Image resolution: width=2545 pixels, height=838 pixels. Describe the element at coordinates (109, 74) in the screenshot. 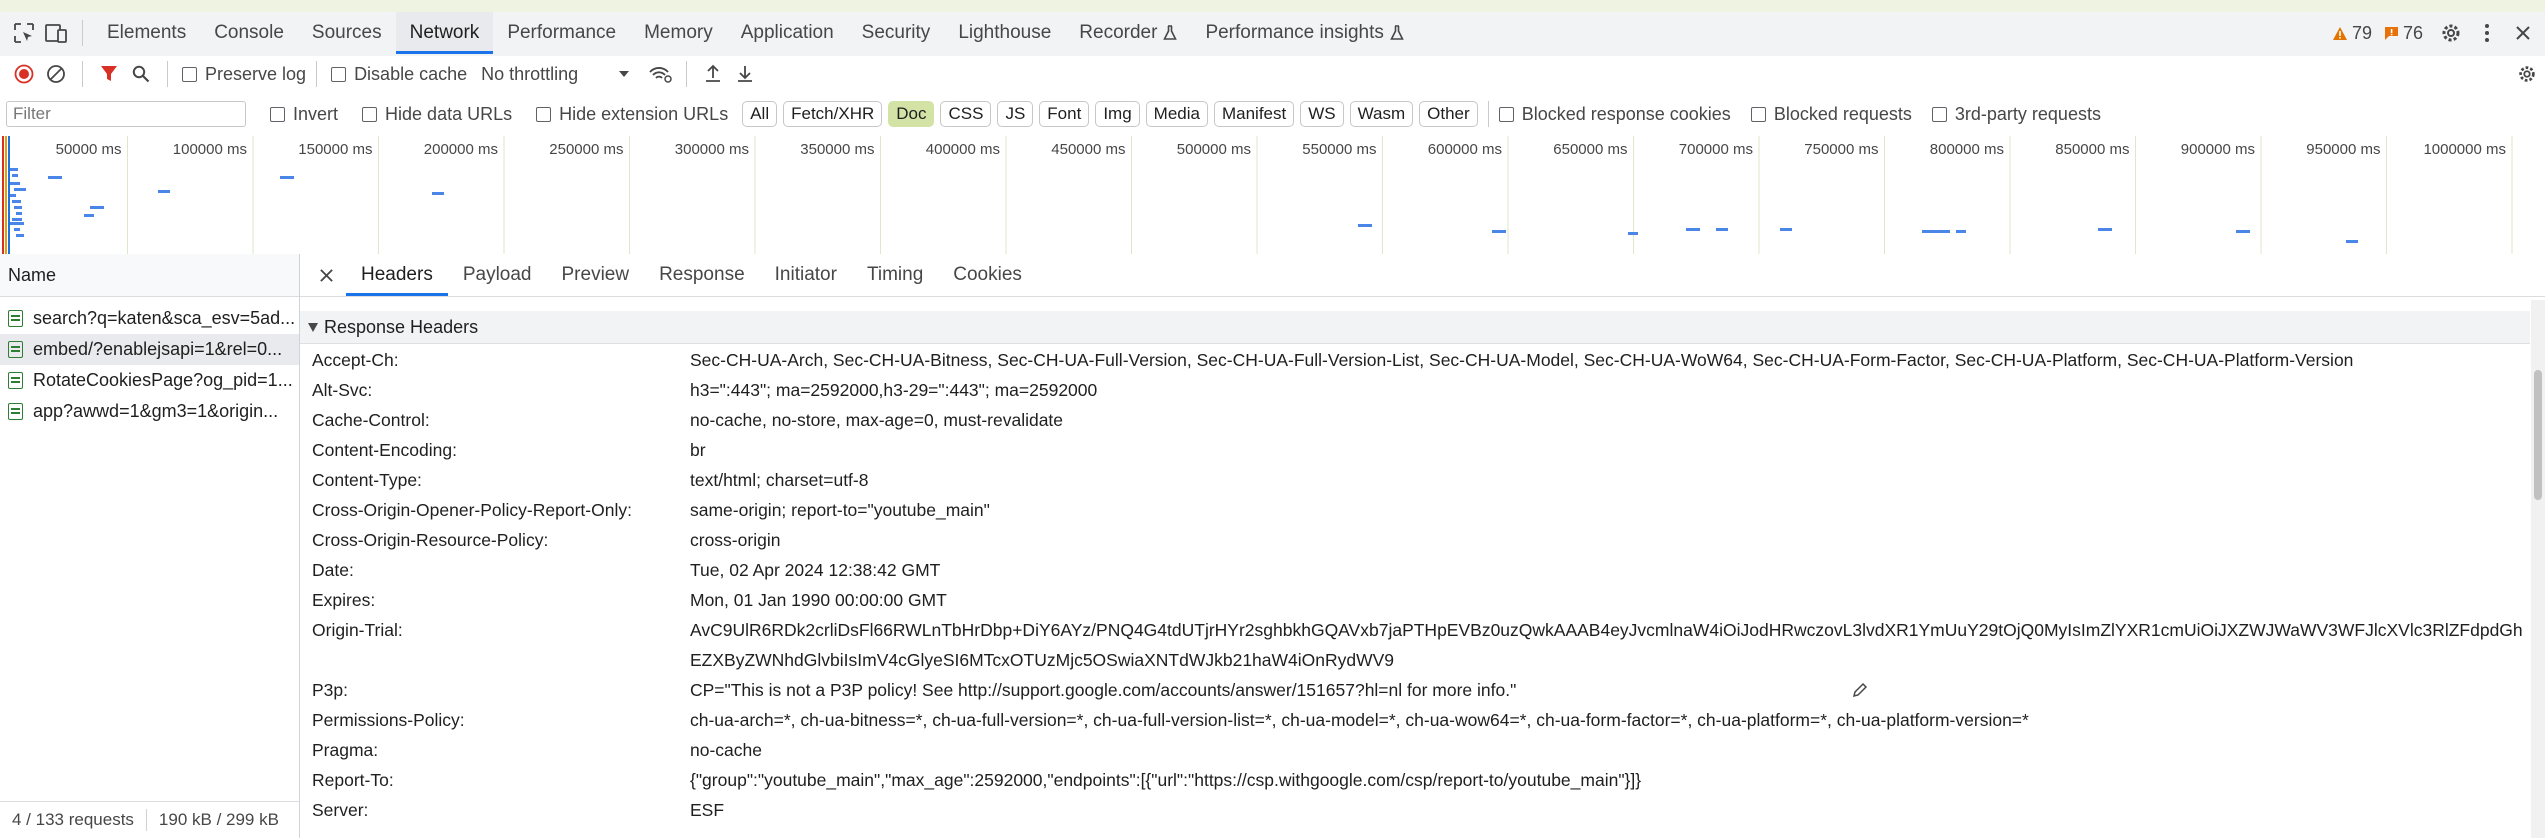

I see `filter-funnel-icon` at that location.